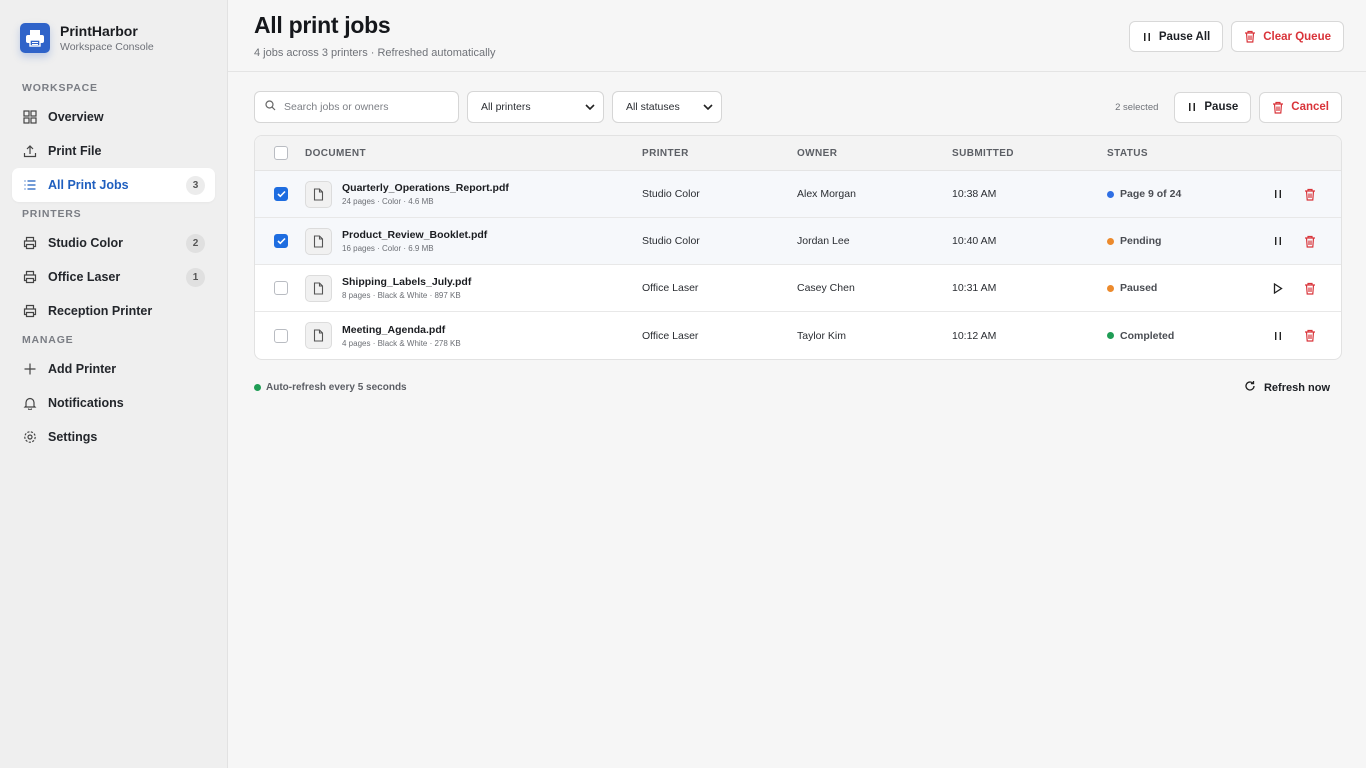 The image size is (1366, 768). What do you see at coordinates (1287, 387) in the screenshot?
I see `refresh-now-button: Refresh now` at bounding box center [1287, 387].